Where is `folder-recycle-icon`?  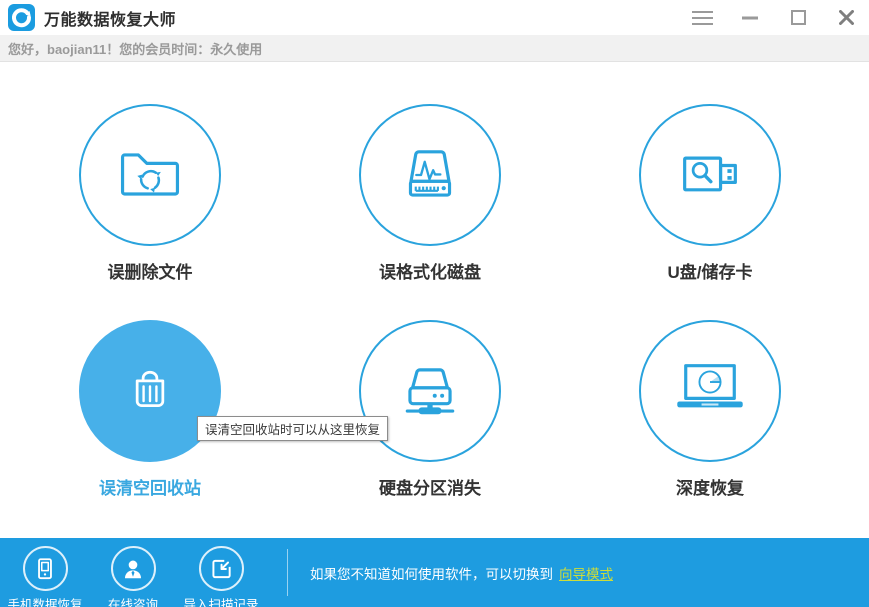
folder-recycle-icon is located at coordinates (150, 174).